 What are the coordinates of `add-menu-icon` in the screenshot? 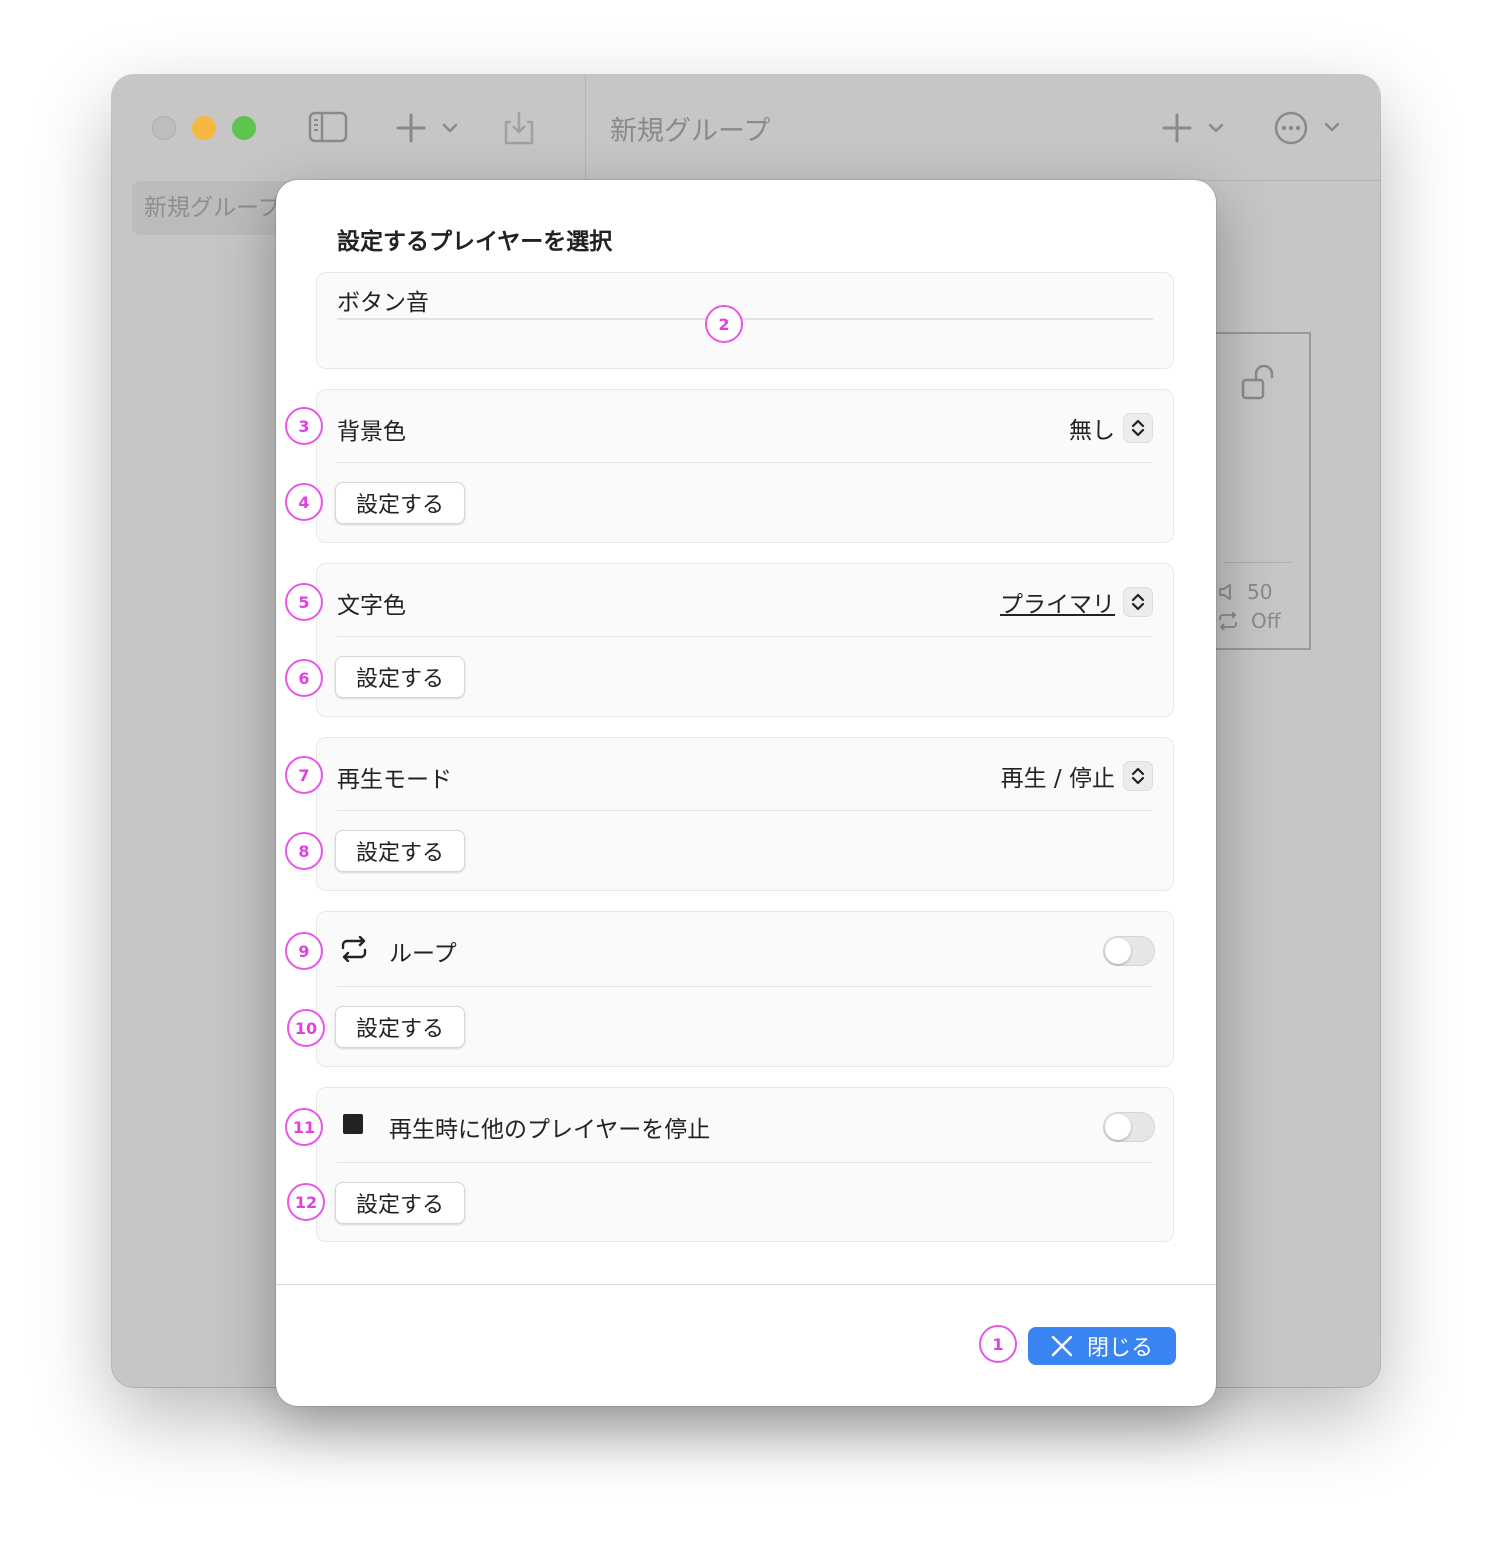 It's located at (428, 128).